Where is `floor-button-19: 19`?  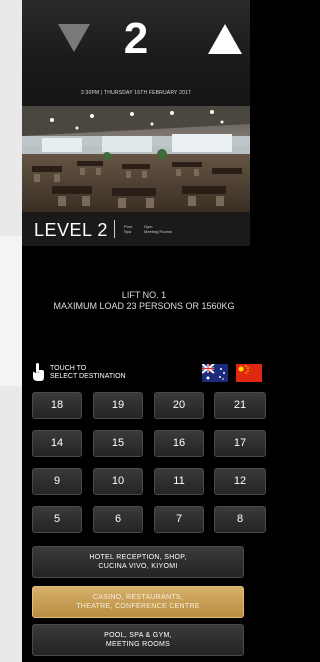 floor-button-19: 19 is located at coordinates (118, 405).